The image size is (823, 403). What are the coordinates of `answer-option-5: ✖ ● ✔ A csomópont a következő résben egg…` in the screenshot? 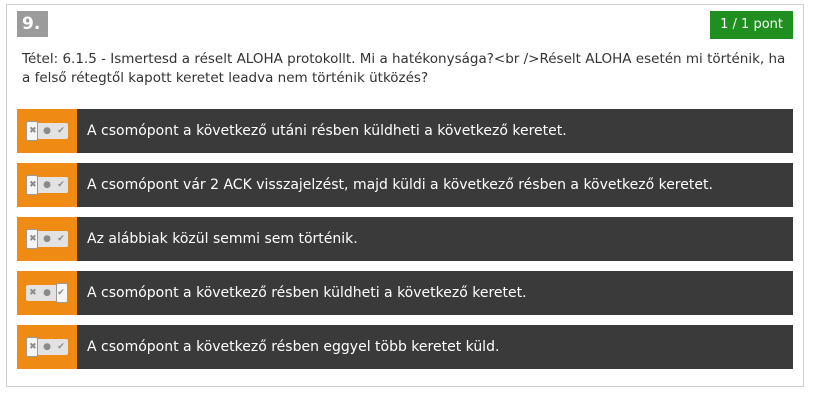 It's located at (405, 347).